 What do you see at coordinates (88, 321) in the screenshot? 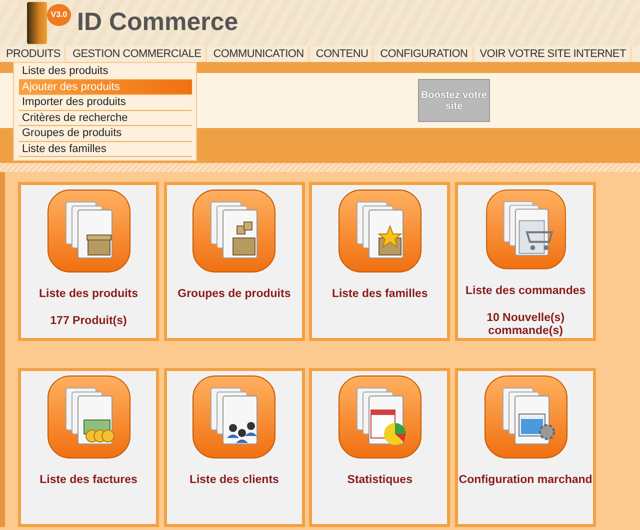
I see `tile-count: 177 Produit(s)` at bounding box center [88, 321].